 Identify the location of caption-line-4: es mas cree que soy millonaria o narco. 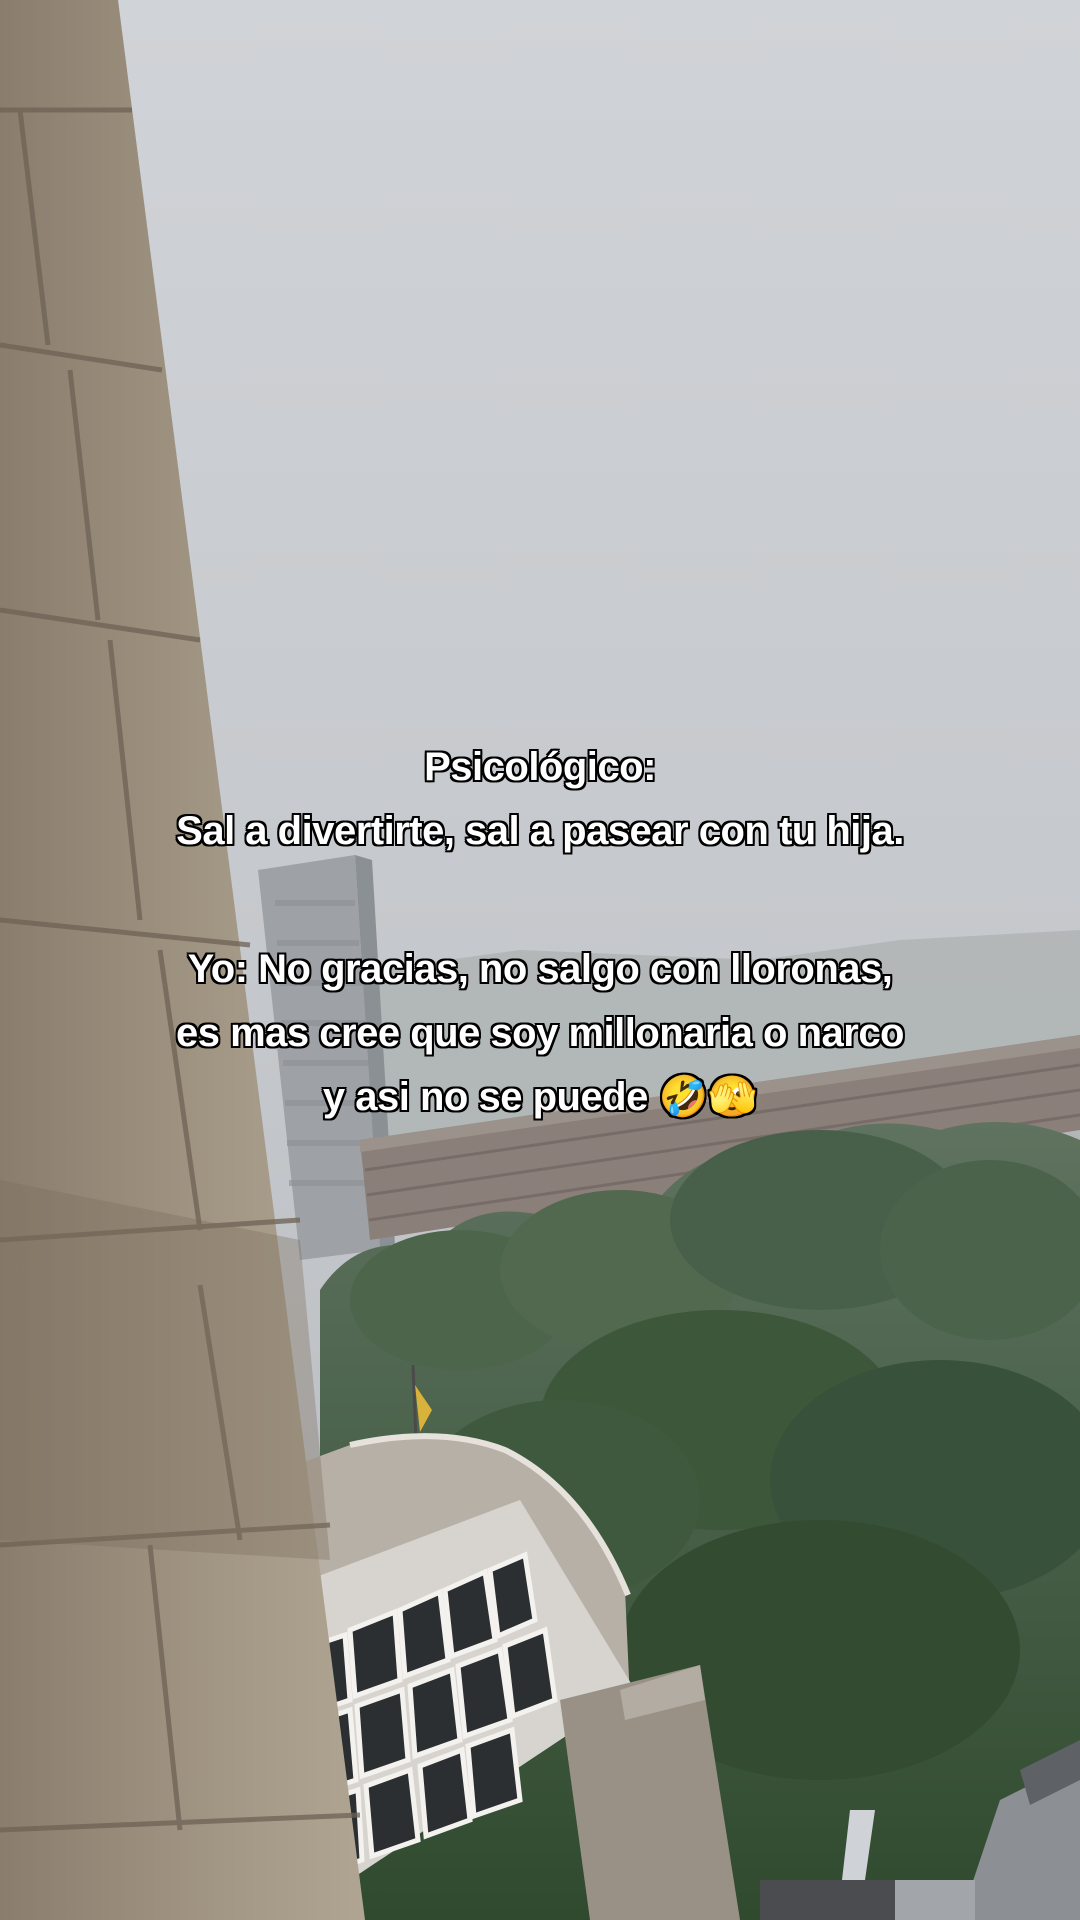
(540, 1033).